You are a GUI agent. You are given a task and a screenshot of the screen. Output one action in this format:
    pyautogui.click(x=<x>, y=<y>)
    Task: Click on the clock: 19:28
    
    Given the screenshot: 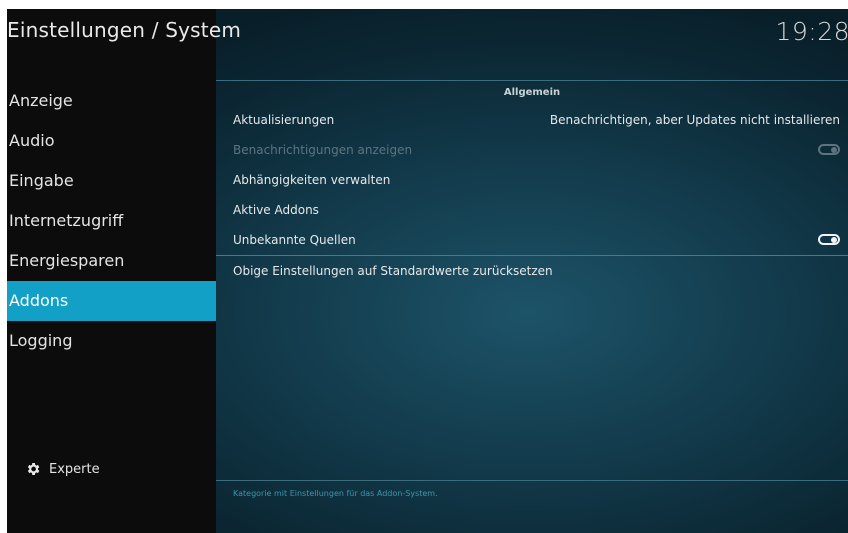 What is the action you would take?
    pyautogui.click(x=811, y=31)
    